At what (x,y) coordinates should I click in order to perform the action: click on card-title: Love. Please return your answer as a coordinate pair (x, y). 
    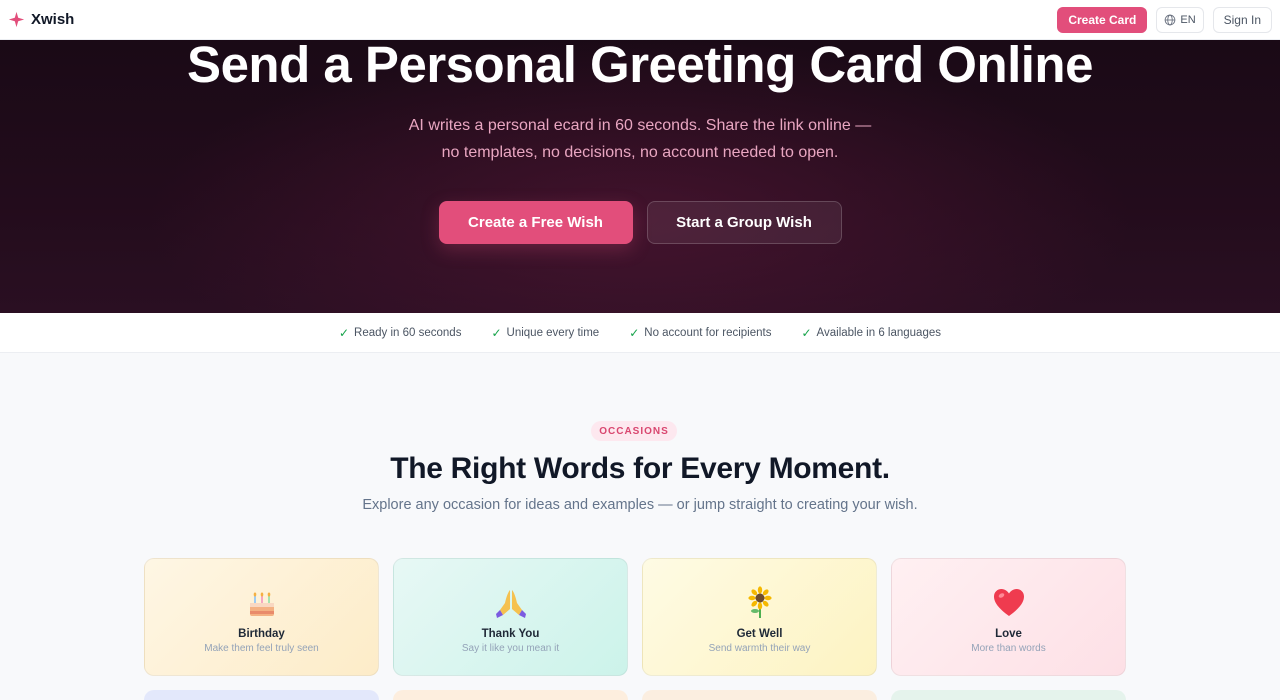
    Looking at the image, I should click on (1008, 634).